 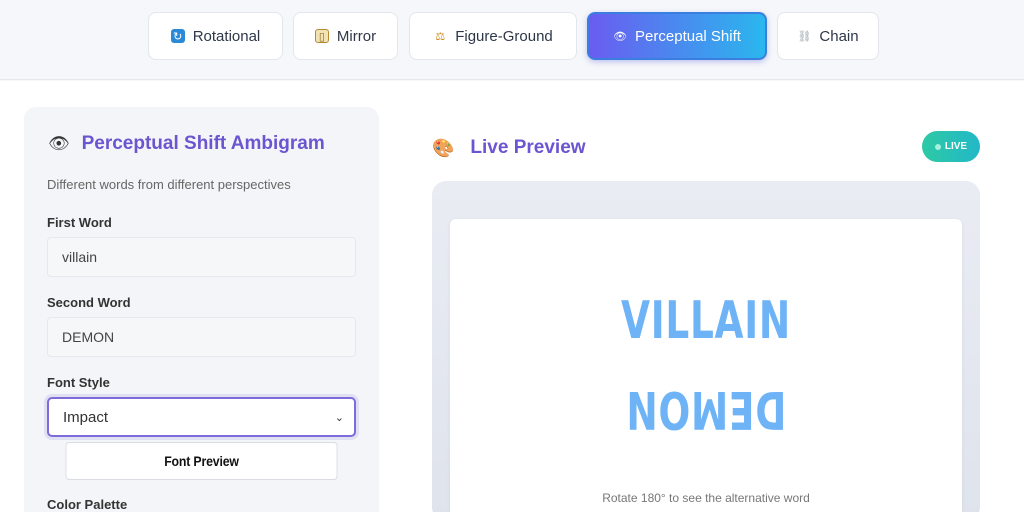 I want to click on live-dot-icon, so click(x=937, y=146).